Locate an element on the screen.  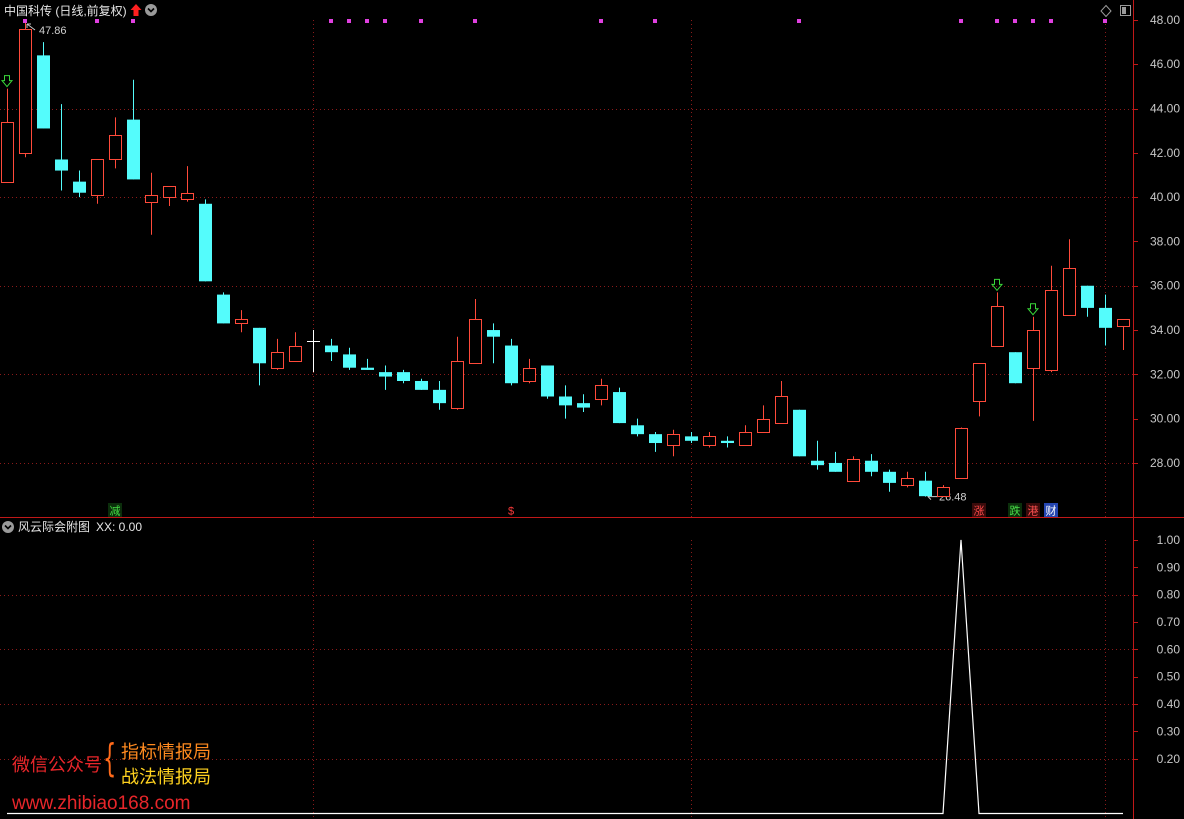
price-axis-label: 36.00 is located at coordinates (1165, 286).